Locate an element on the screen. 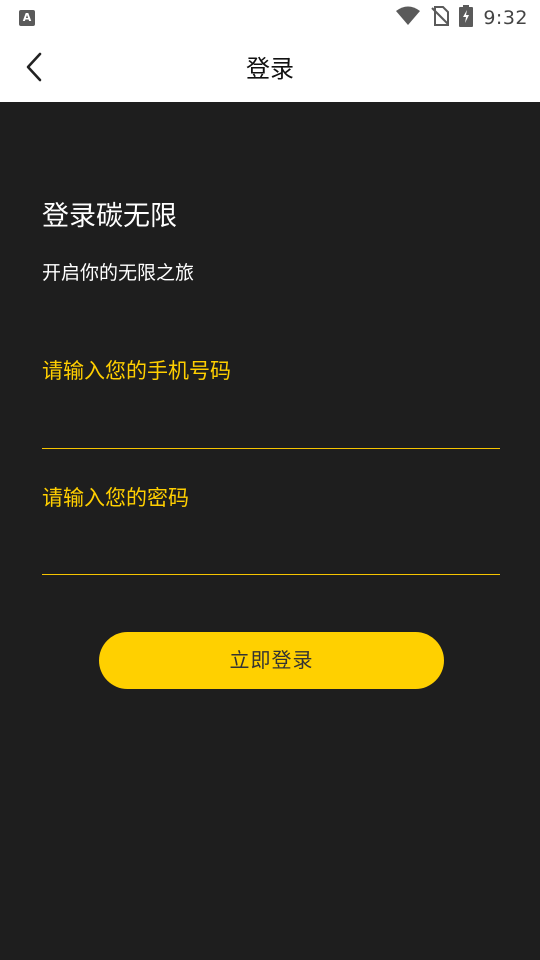 Image resolution: width=540 pixels, height=960 pixels. welcome-title: 登录碳无限 is located at coordinates (109, 216).